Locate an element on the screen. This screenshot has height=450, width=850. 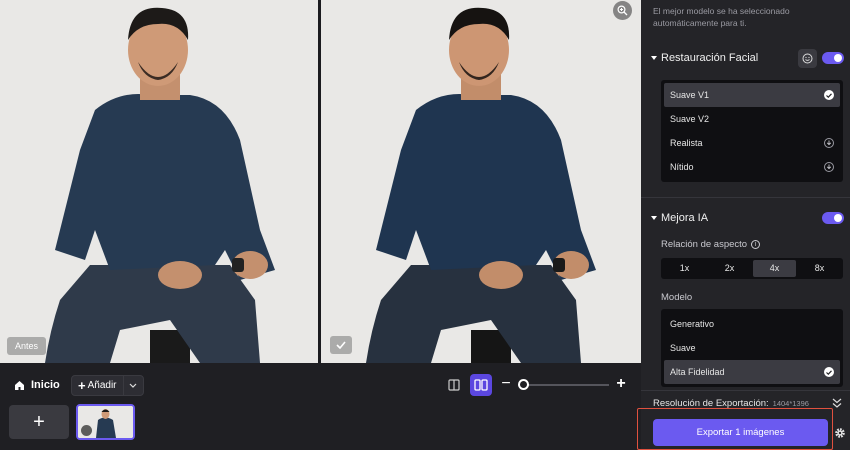
face-option-suave-v1: Suave V1 is located at coordinates (752, 95).